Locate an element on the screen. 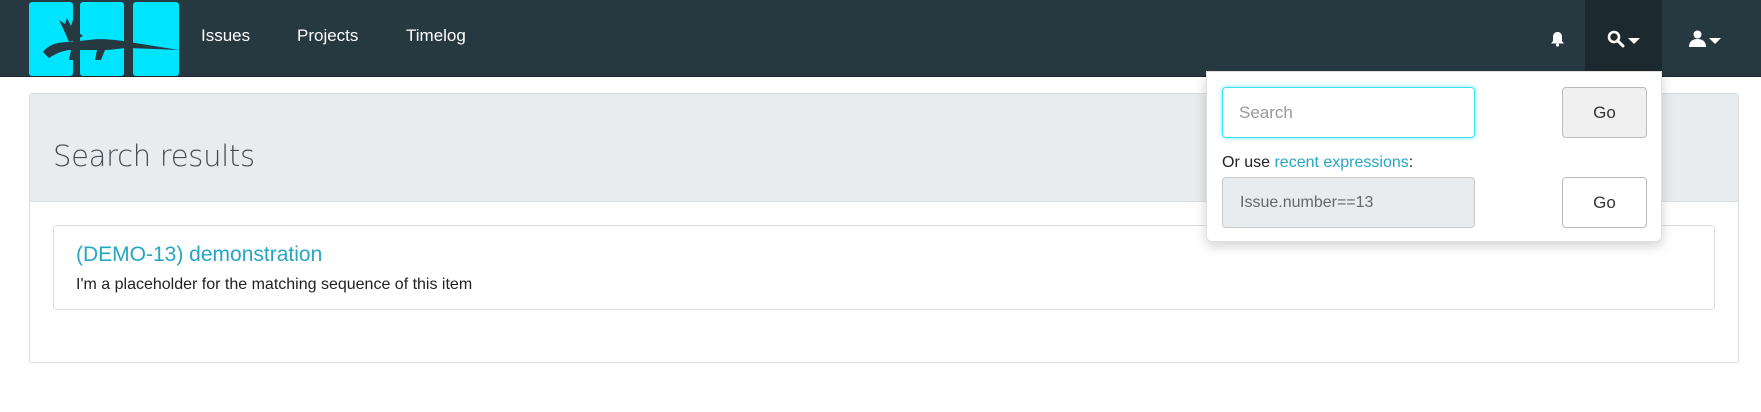 This screenshot has height=412, width=1761. search-dropdown-toggle is located at coordinates (1623, 38).